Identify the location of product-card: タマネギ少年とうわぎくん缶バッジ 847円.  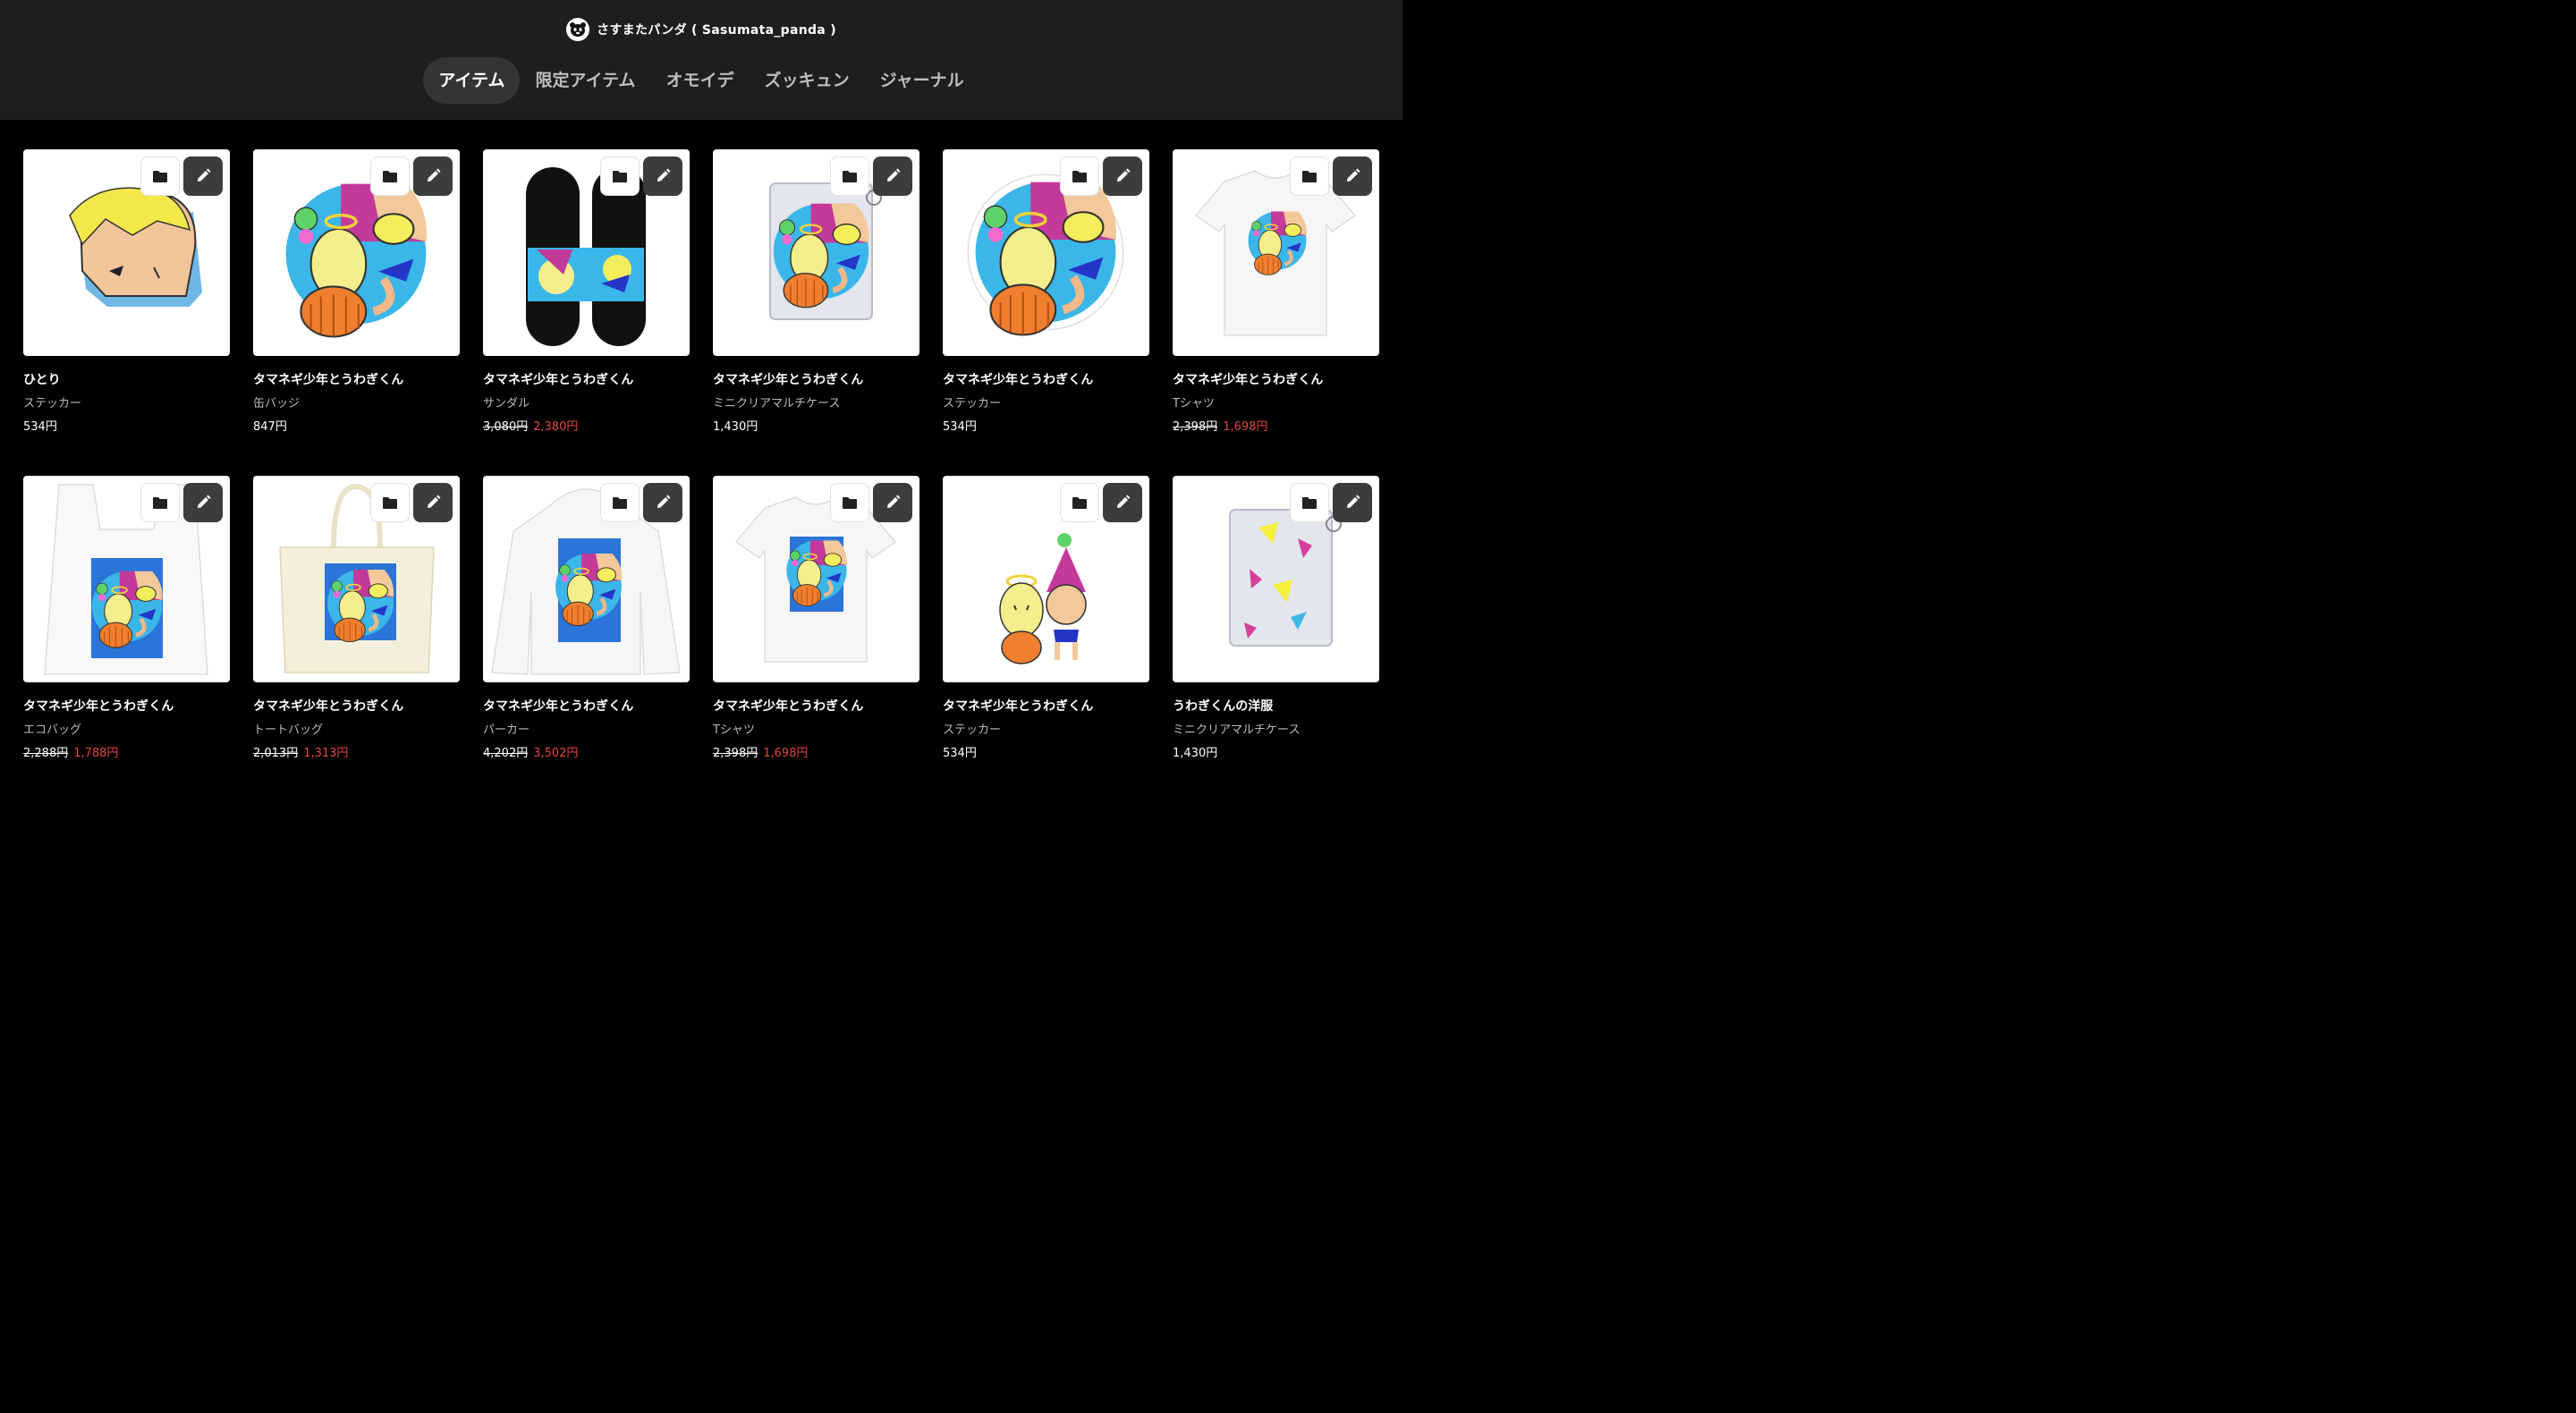
(356, 292).